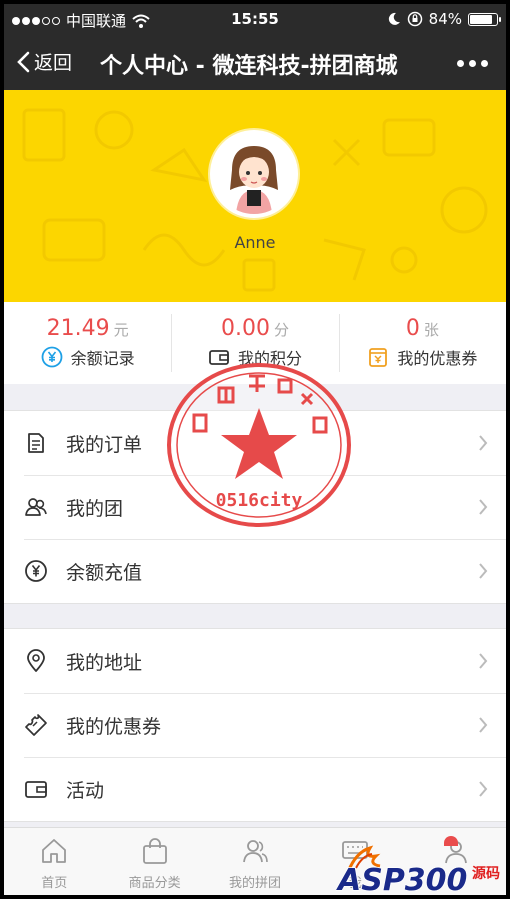 The height and width of the screenshot is (899, 510). What do you see at coordinates (437, 358) in the screenshot?
I see `coupon-label: 我的优惠券` at bounding box center [437, 358].